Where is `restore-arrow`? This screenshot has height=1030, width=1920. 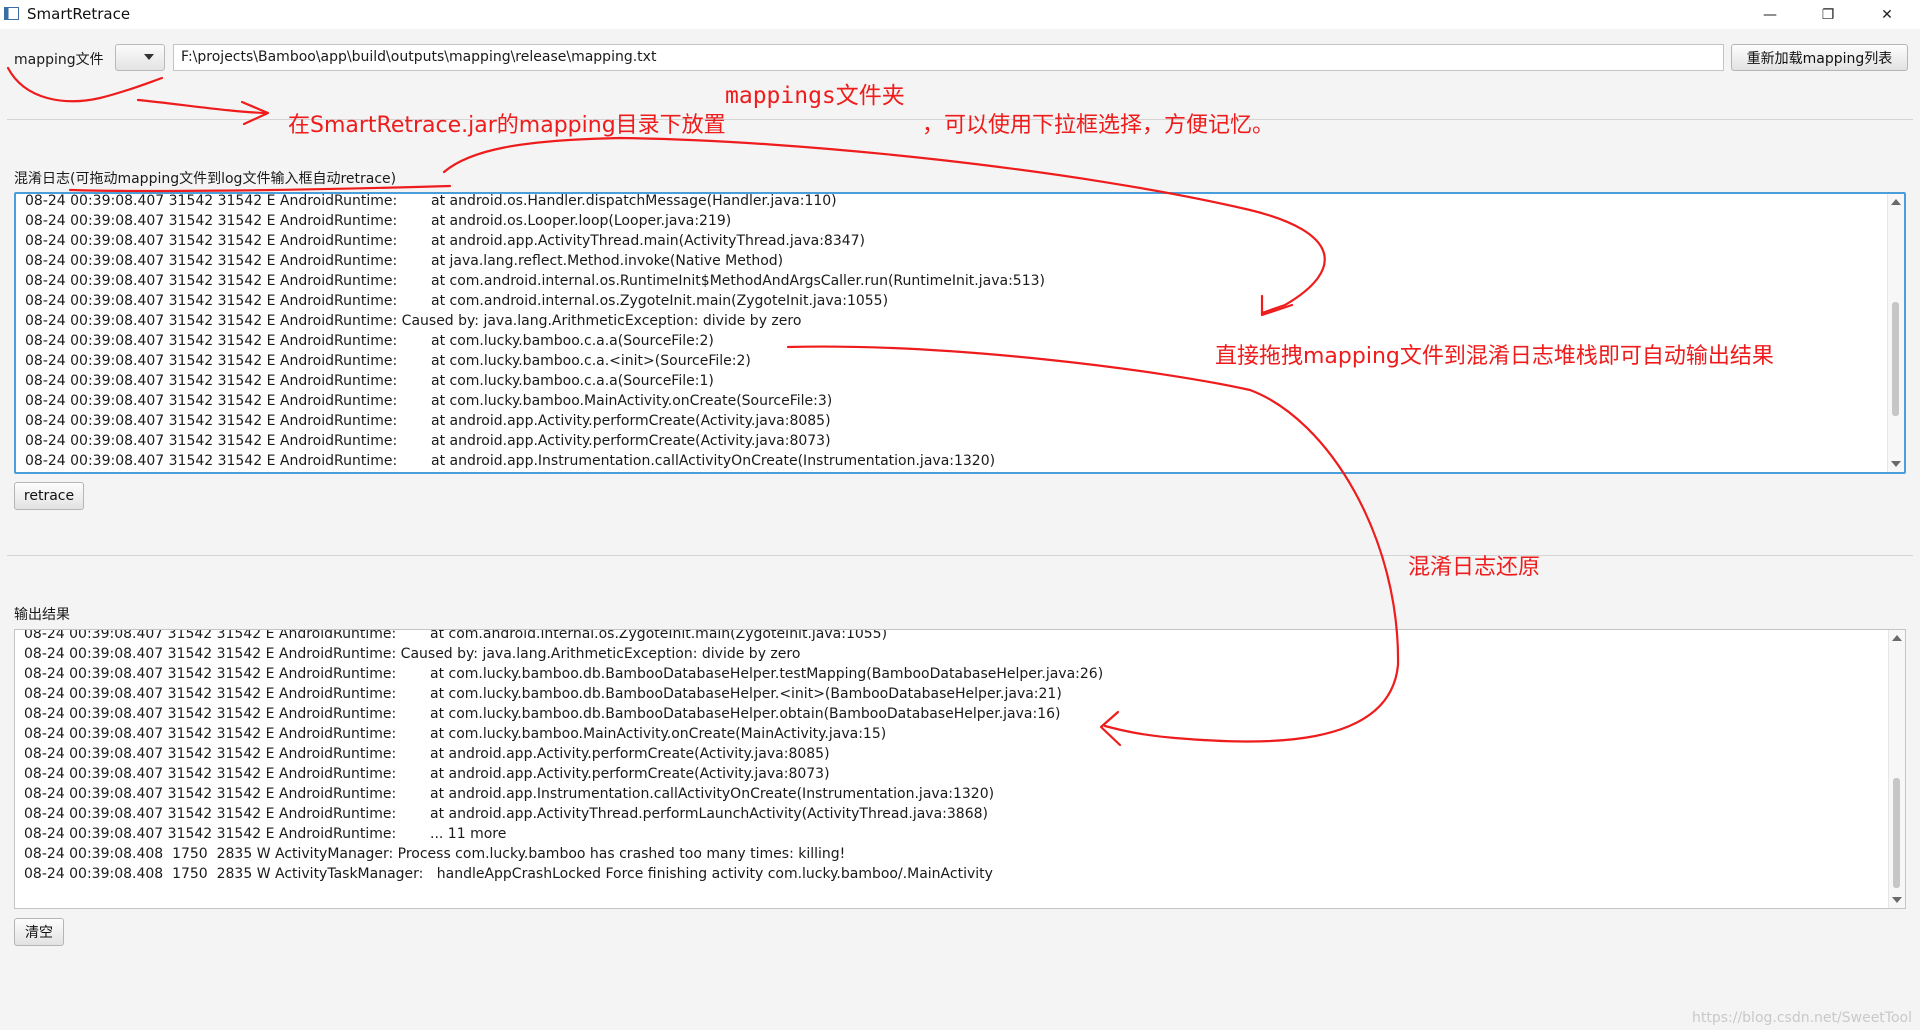
restore-arrow is located at coordinates (1093, 544).